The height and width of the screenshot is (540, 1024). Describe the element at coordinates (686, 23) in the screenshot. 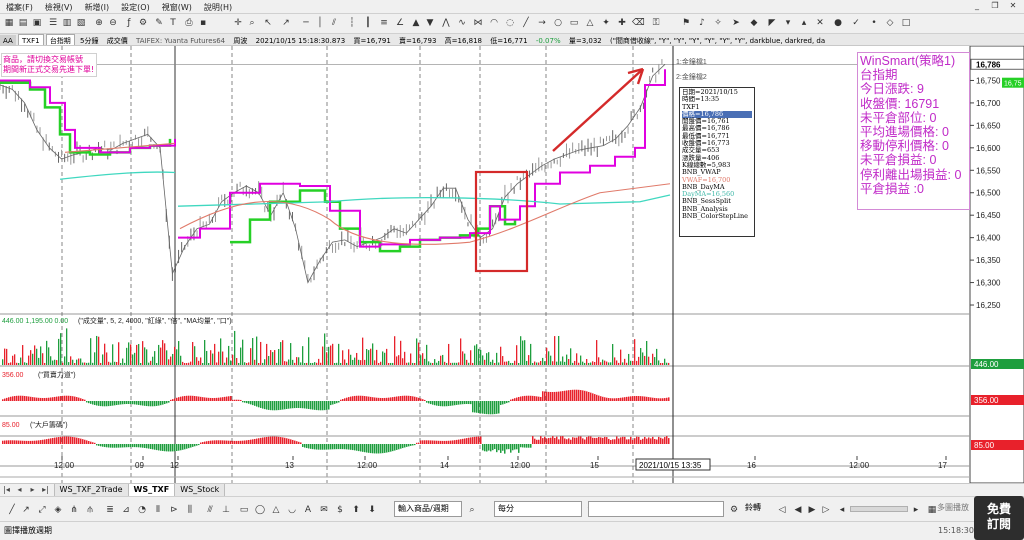

I see `flag-icon: ⚑` at that location.